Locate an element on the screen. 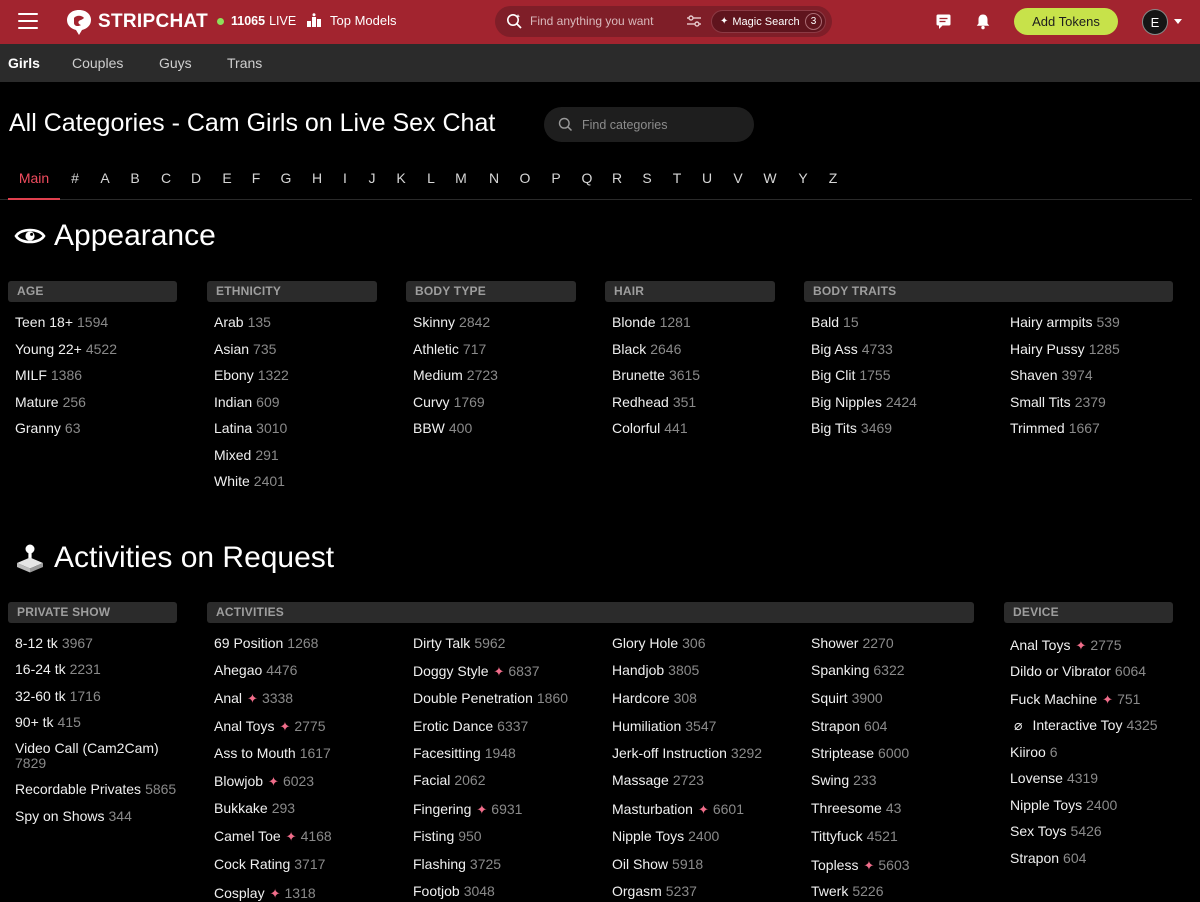 This screenshot has height=902, width=1200. category-private-show-32-60-tk: 32-60 tk 1716 is located at coordinates (58, 696).